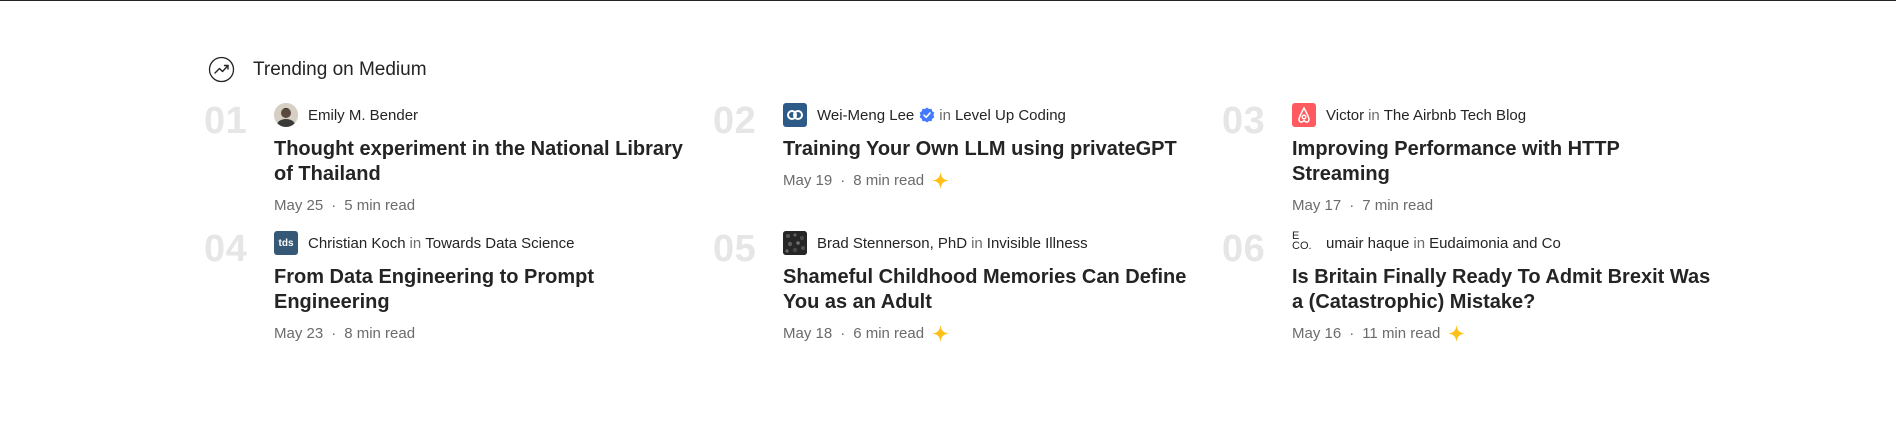  I want to click on eudaimonia-logo: E CO., so click(1304, 243).